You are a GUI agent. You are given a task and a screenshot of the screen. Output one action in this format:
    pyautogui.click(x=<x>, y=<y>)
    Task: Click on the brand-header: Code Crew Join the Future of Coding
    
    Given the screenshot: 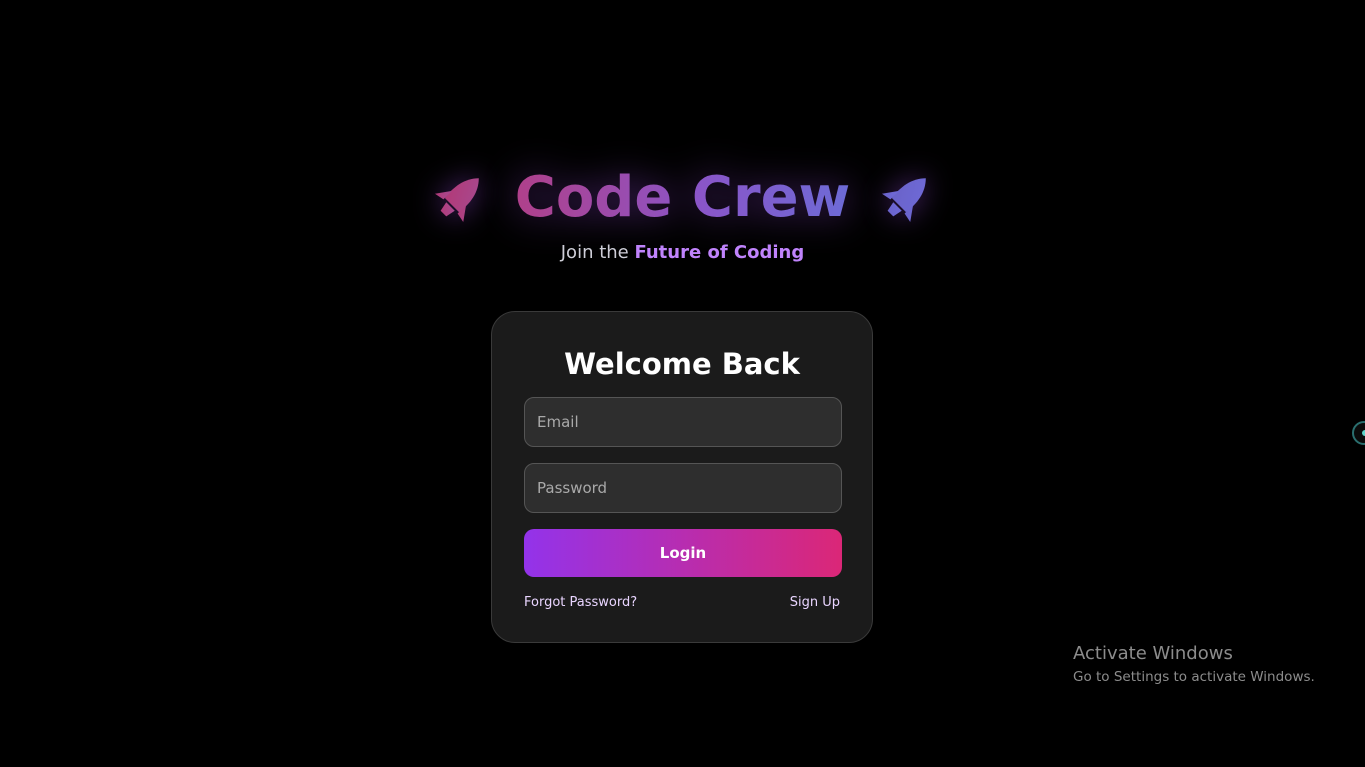 What is the action you would take?
    pyautogui.click(x=682, y=211)
    